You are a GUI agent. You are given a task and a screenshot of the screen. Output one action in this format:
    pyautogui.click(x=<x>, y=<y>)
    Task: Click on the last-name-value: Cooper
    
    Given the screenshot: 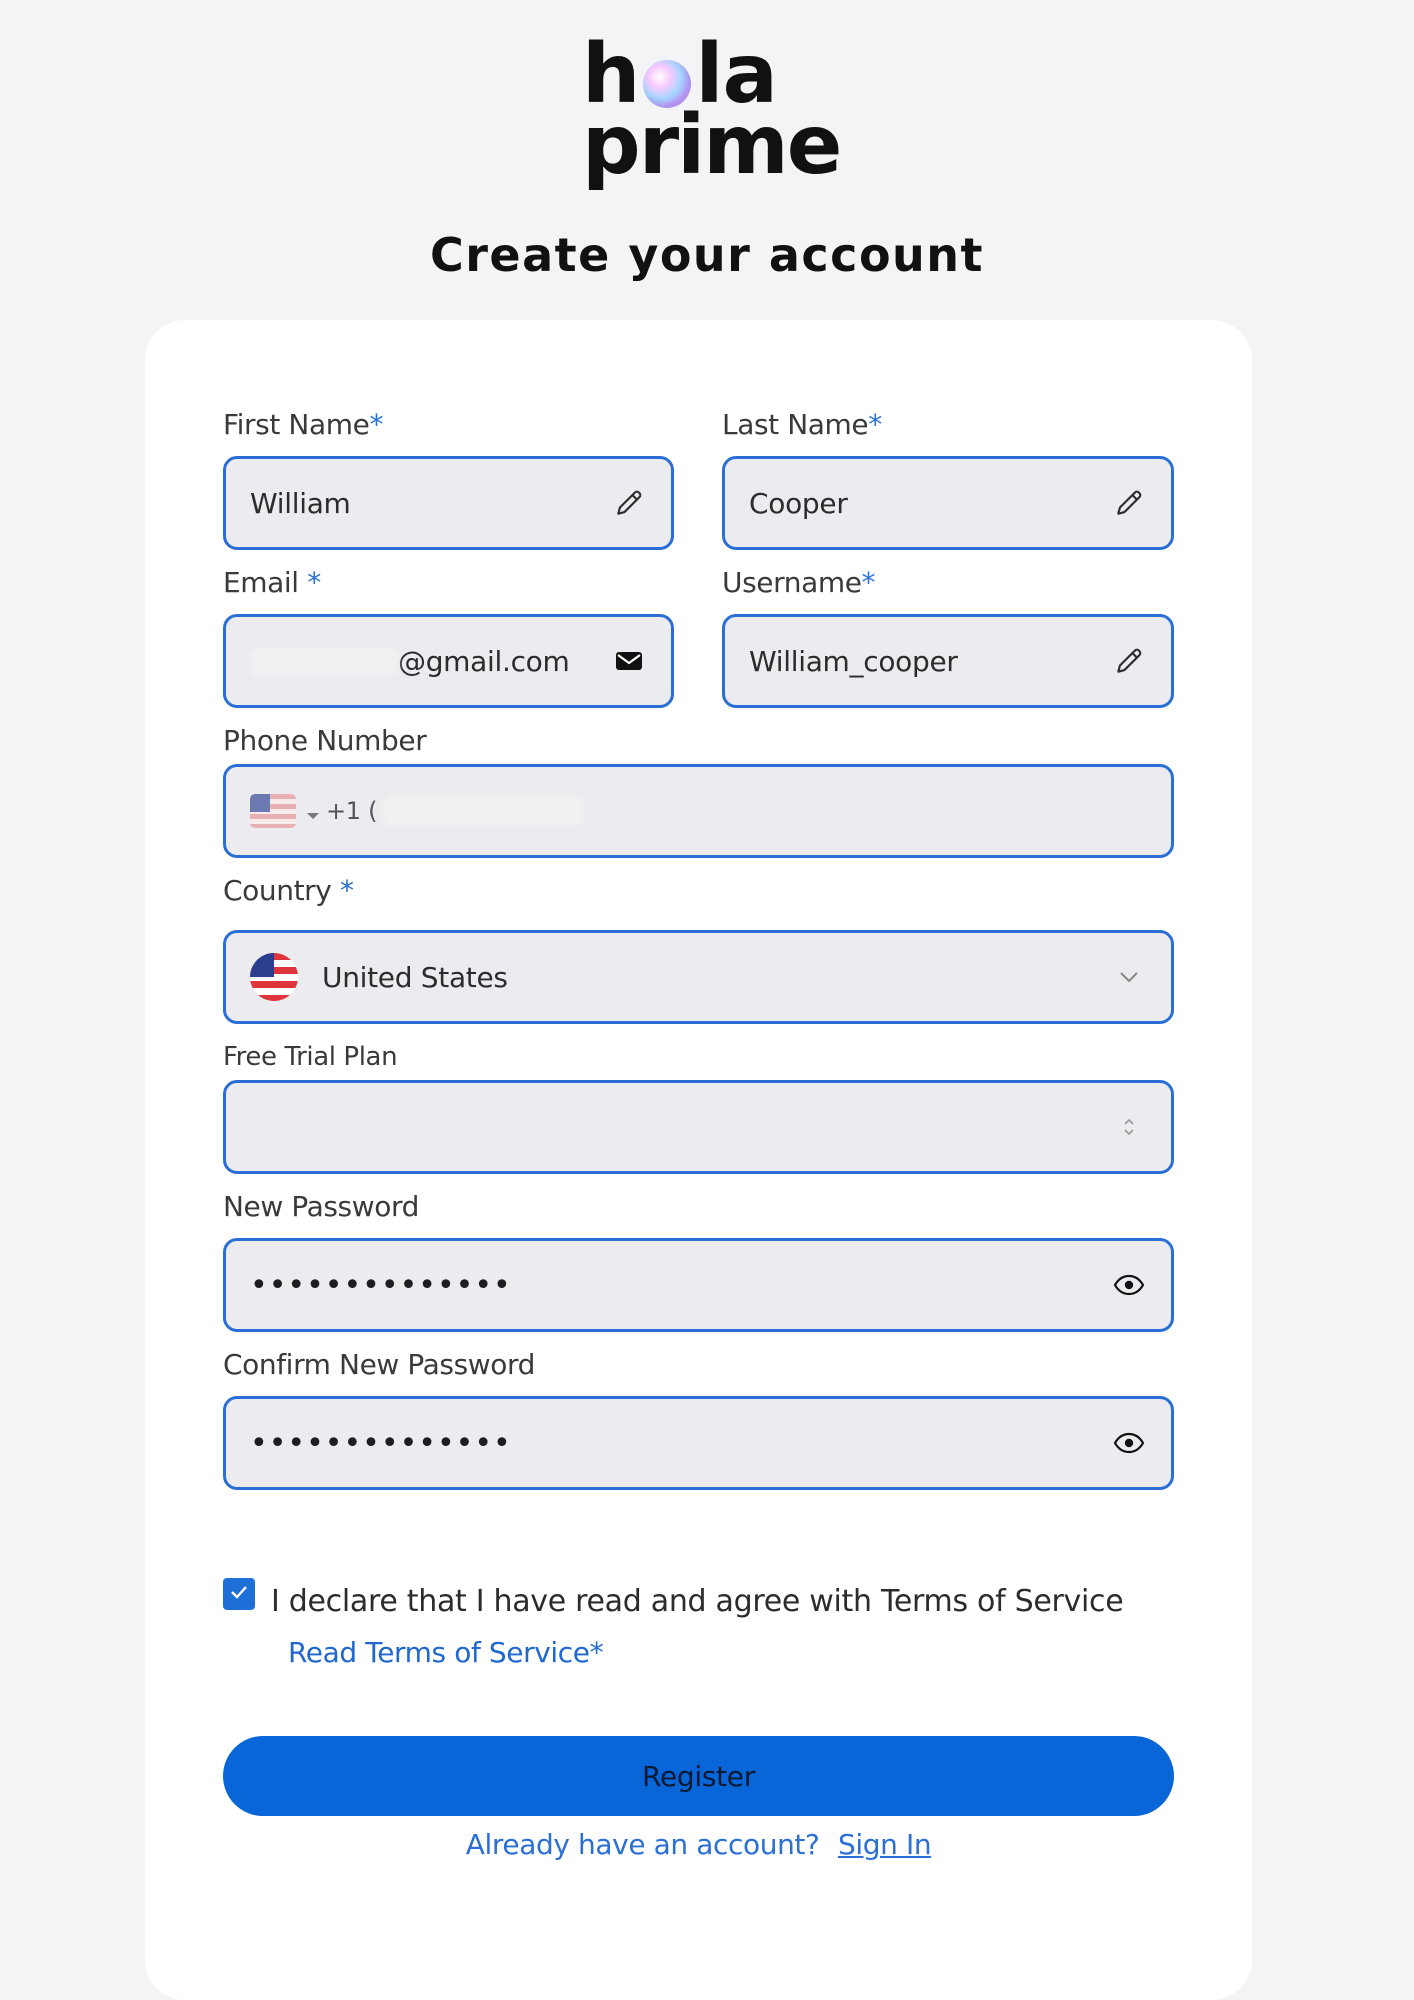 What is the action you would take?
    pyautogui.click(x=930, y=503)
    